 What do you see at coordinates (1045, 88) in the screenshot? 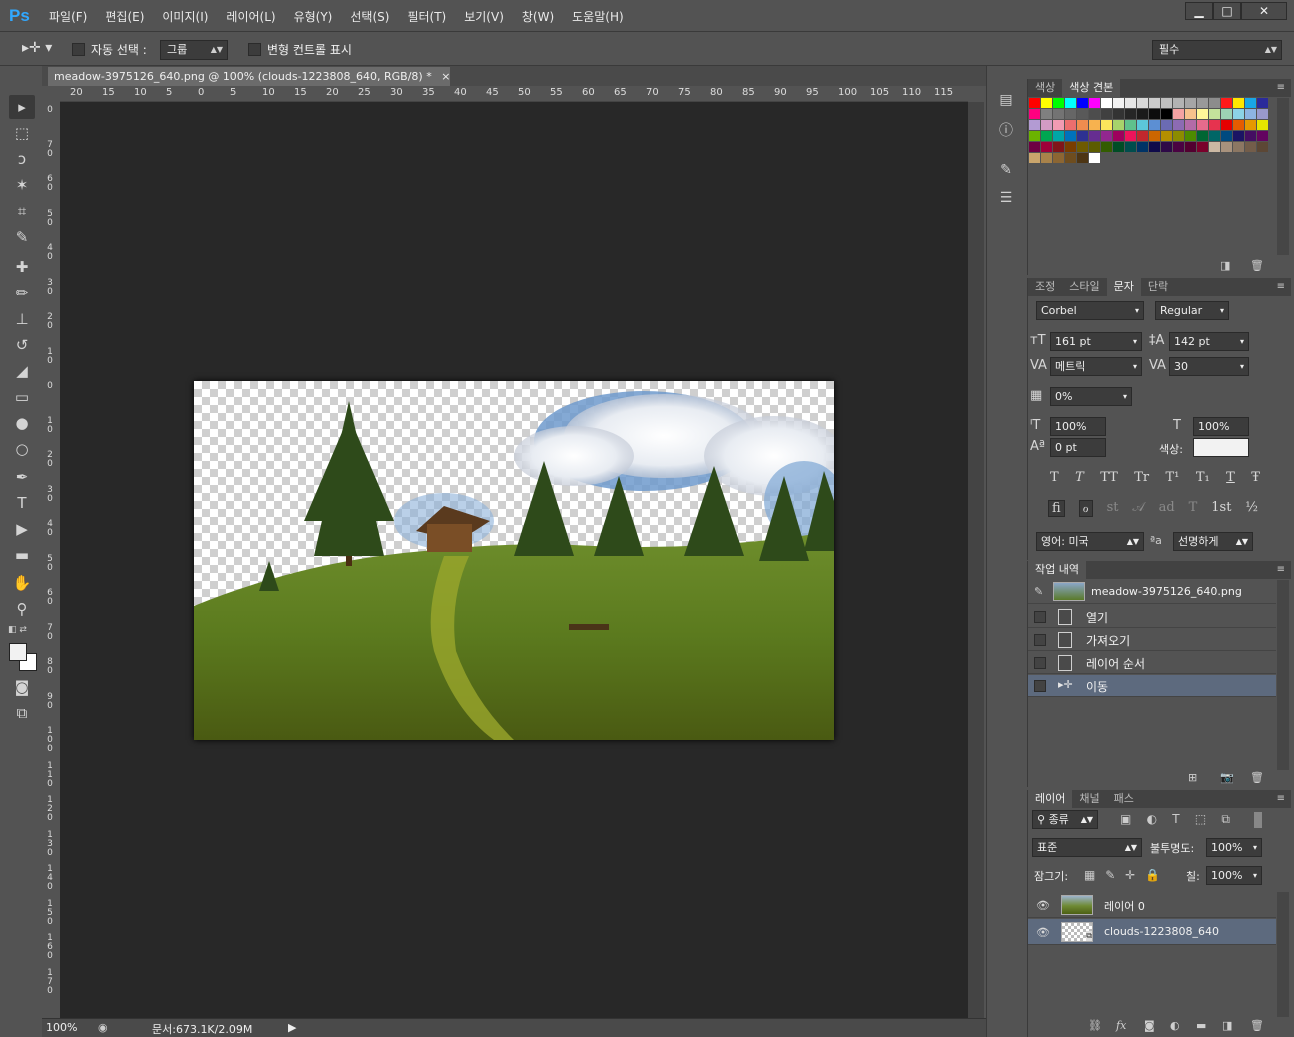
I see `tab-color: 색상` at bounding box center [1045, 88].